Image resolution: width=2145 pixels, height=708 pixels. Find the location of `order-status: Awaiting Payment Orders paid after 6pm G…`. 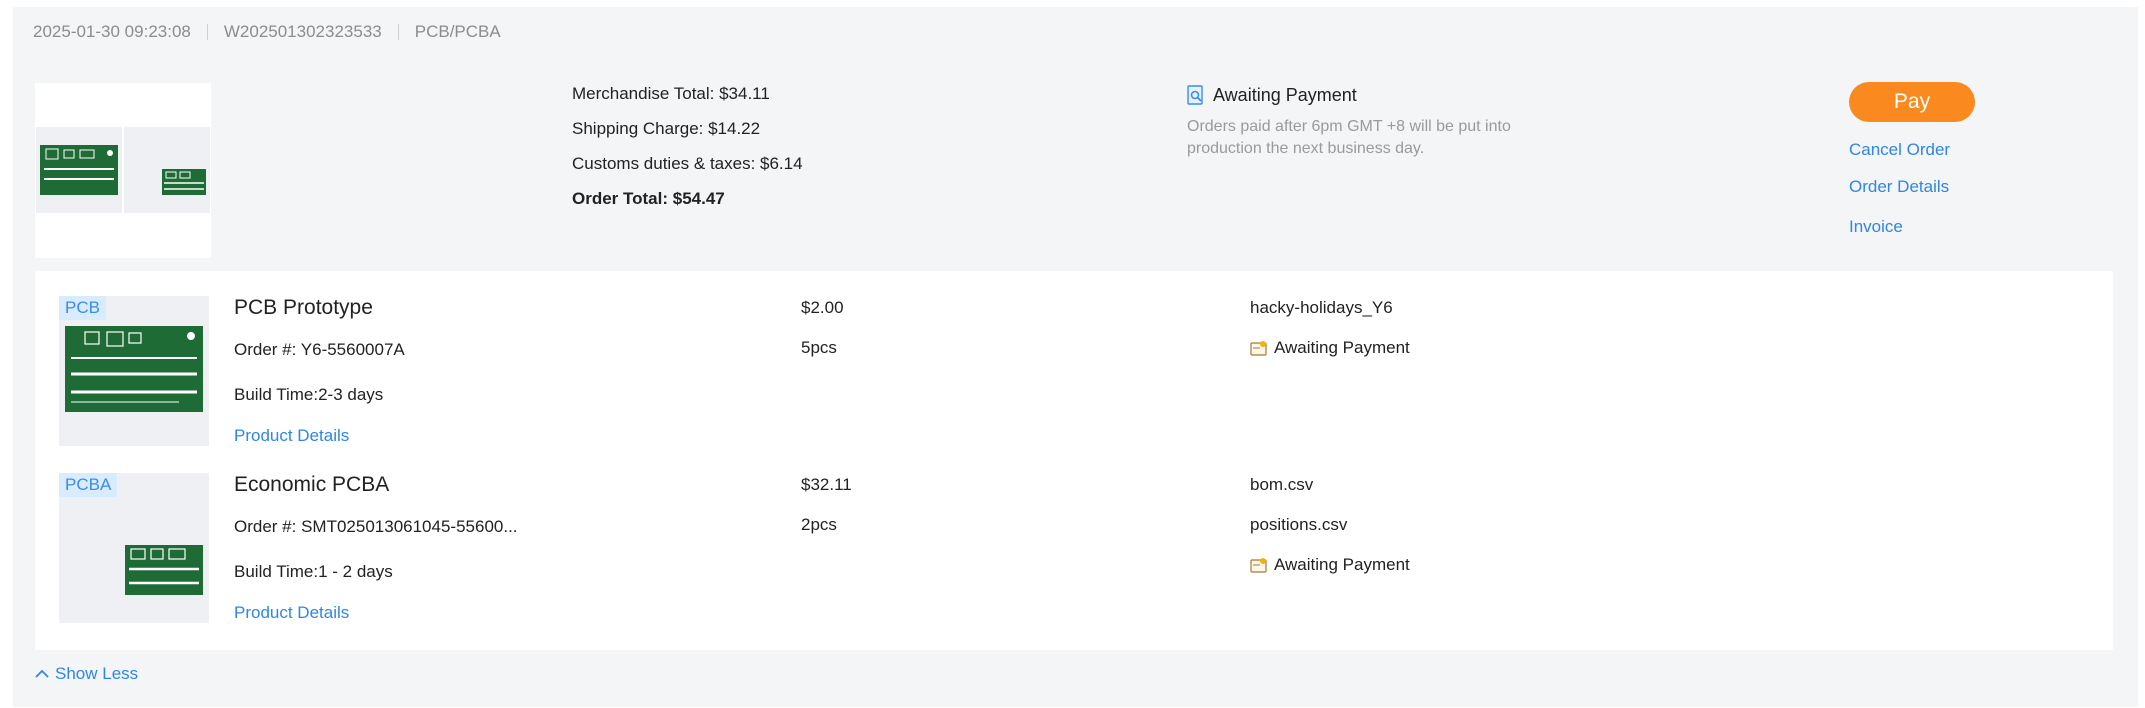

order-status: Awaiting Payment Orders paid after 6pm G… is located at coordinates (1357, 122).